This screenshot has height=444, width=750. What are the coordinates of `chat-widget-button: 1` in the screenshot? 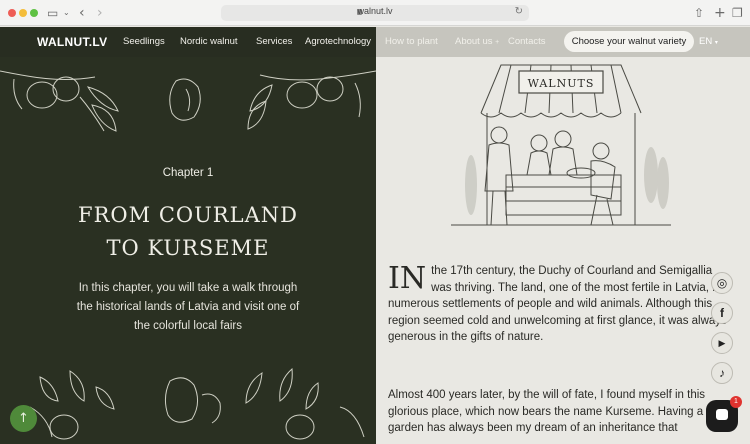 It's located at (724, 414).